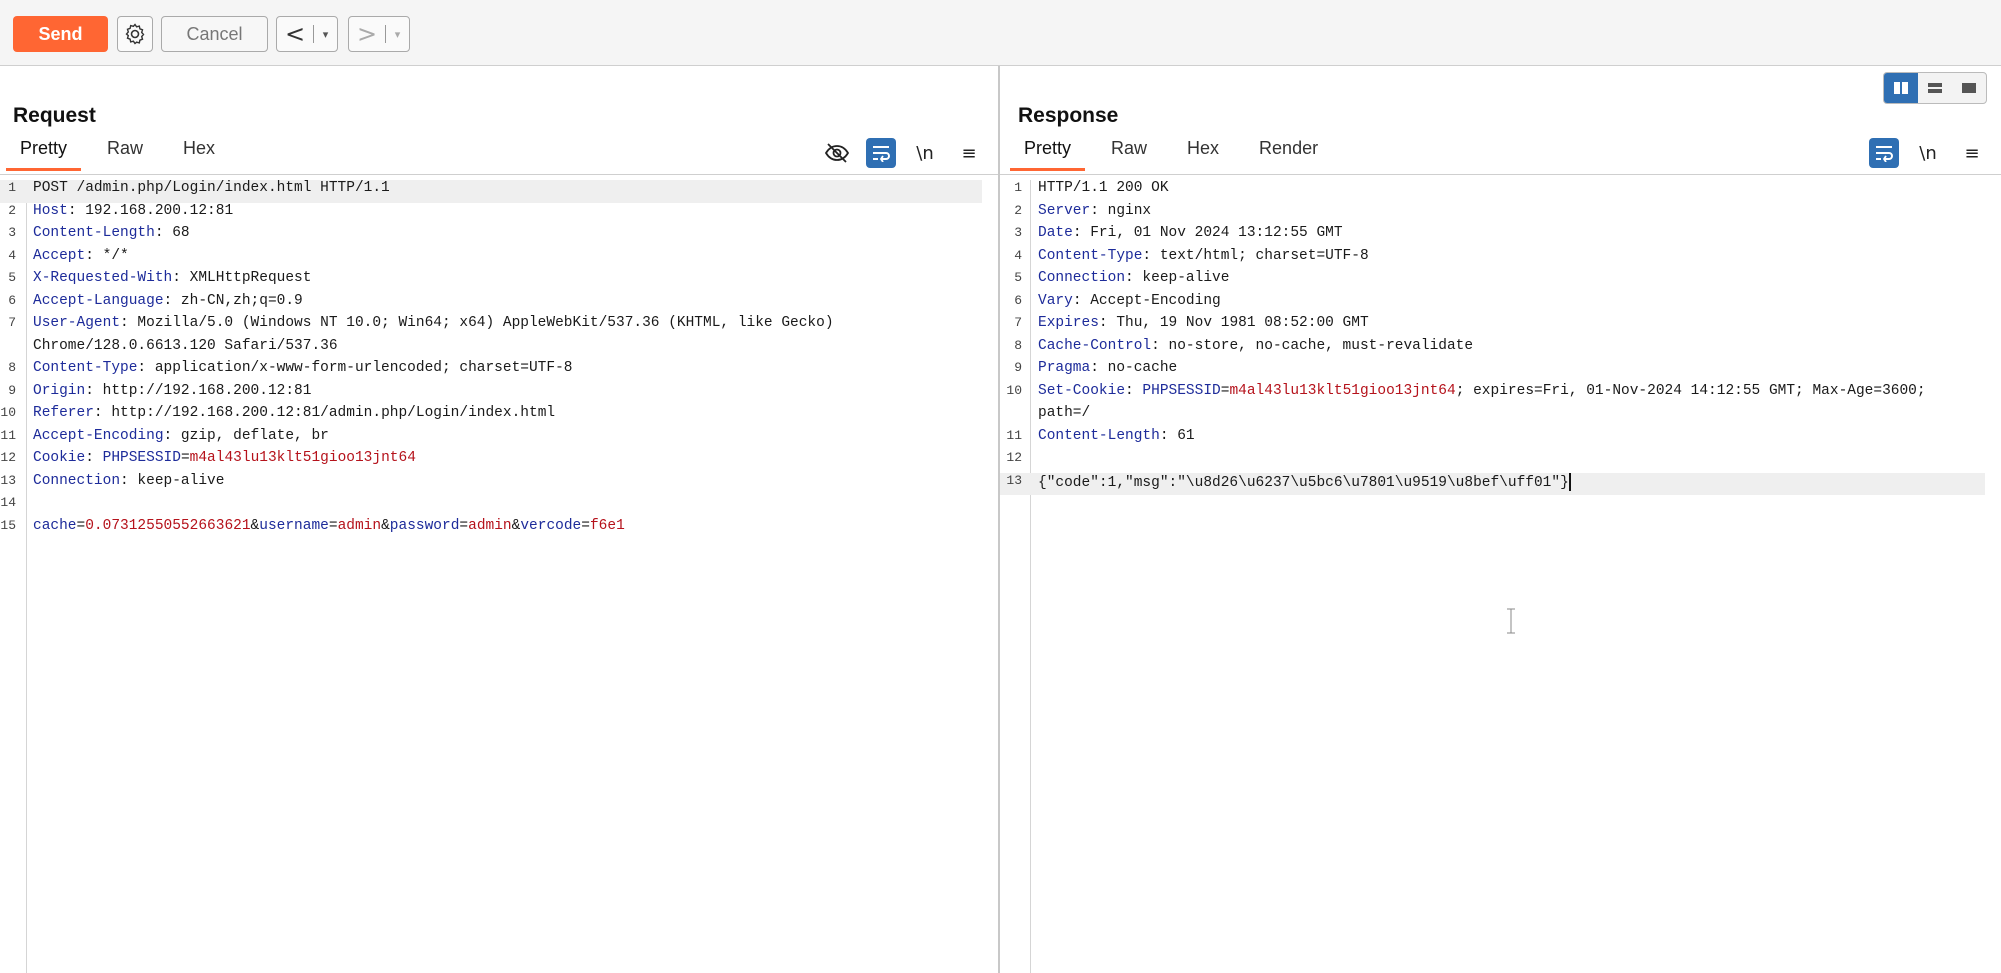 This screenshot has height=973, width=2001. Describe the element at coordinates (1207, 233) in the screenshot. I see `text-segment: : Fri, 01 Nov 2024 13:12:55 GMT` at that location.